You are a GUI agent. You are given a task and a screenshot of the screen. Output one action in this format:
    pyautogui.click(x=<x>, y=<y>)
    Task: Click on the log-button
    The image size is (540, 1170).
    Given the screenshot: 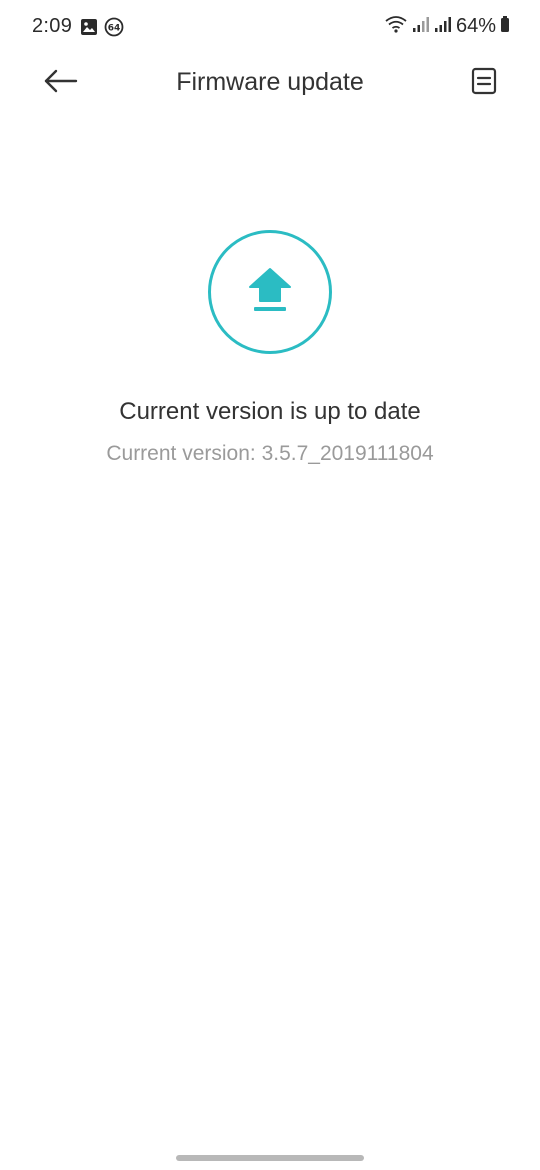 What is the action you would take?
    pyautogui.click(x=484, y=83)
    